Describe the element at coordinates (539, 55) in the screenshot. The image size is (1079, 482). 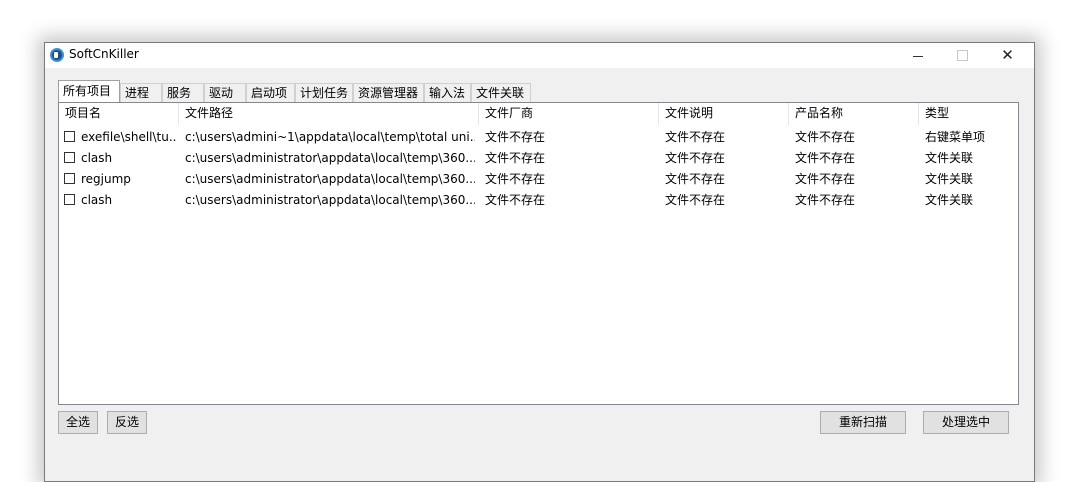
I see `title-bar: SoftCnKiller ✕` at that location.